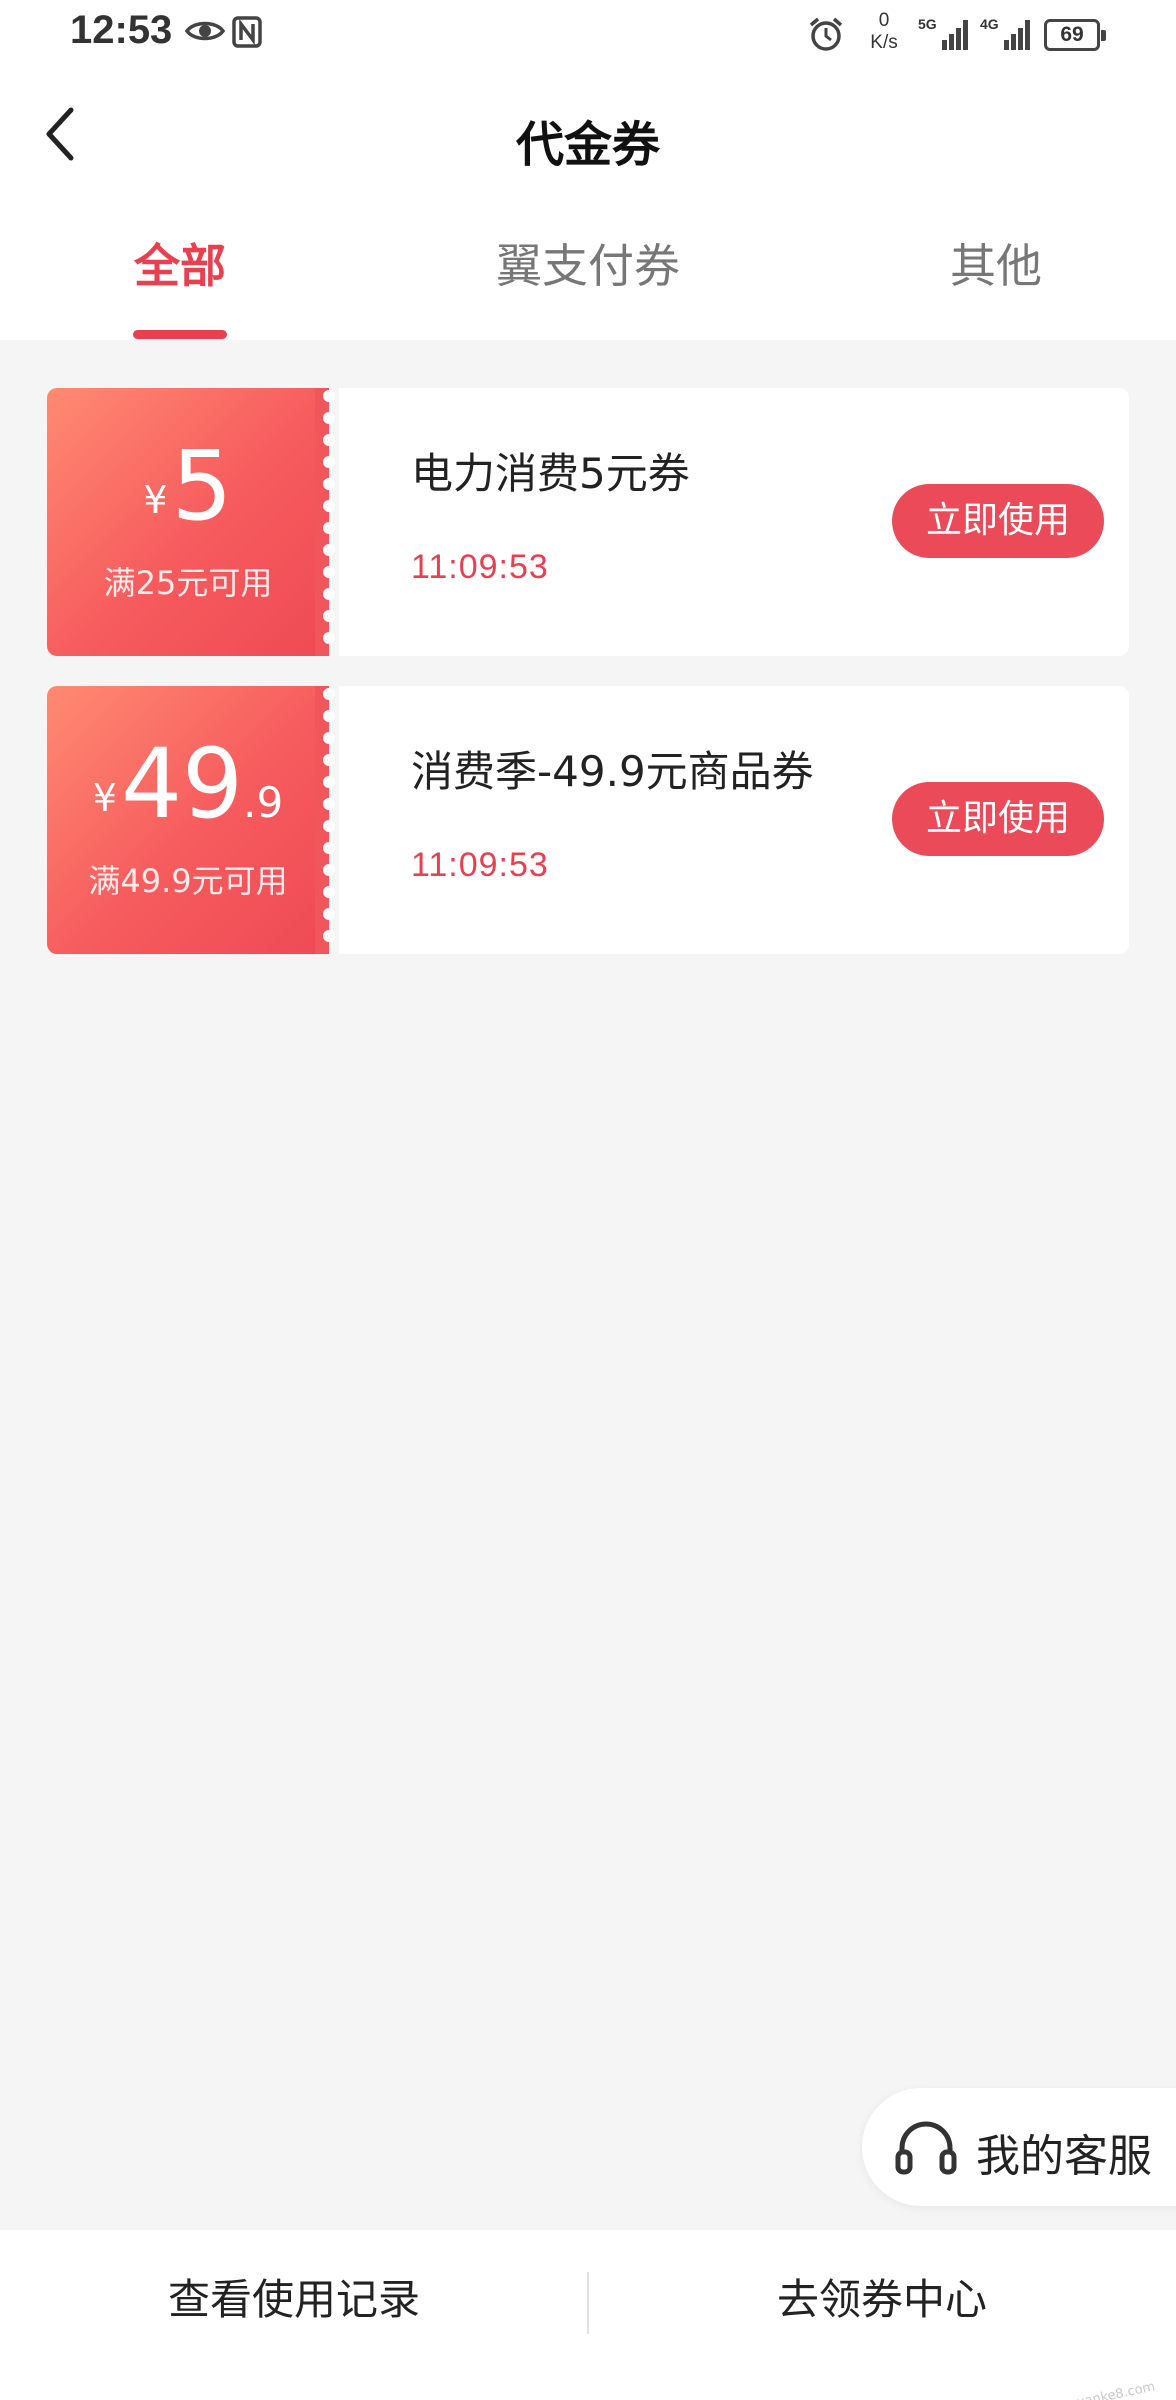 The image size is (1176, 2400). I want to click on eye-icon, so click(205, 31).